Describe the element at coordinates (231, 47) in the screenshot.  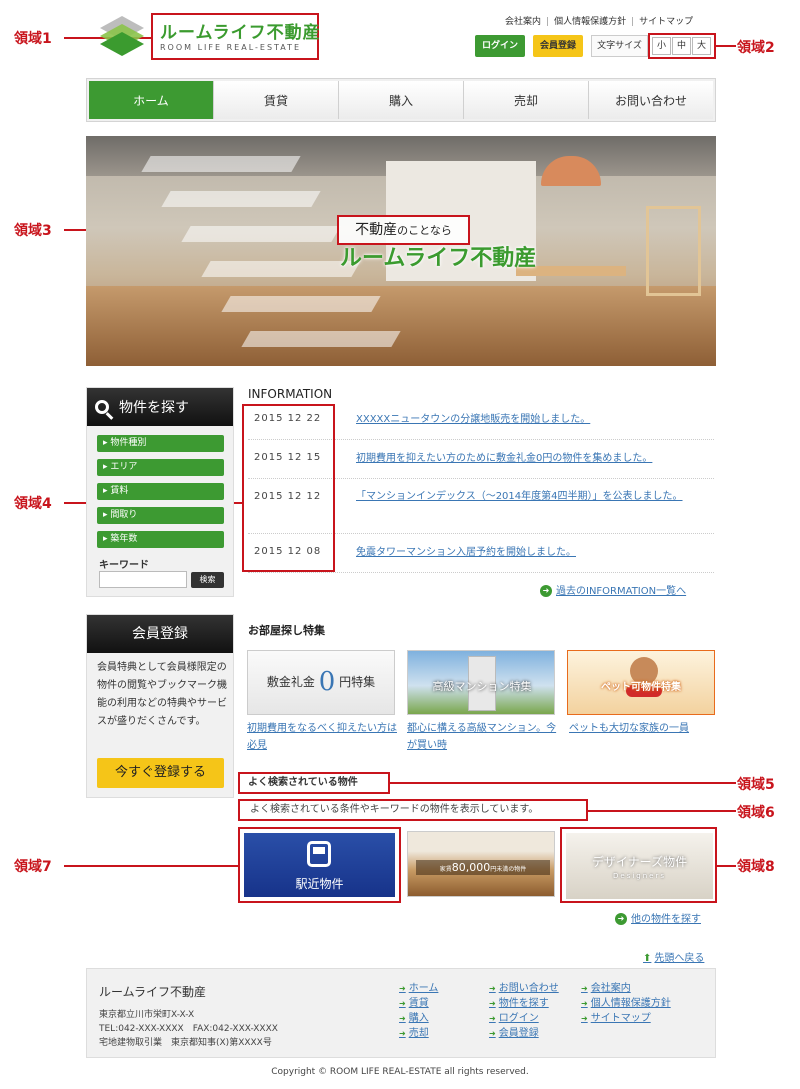
I see `logo-text-en: ROOM LIFE REAL-ESTATE` at that location.